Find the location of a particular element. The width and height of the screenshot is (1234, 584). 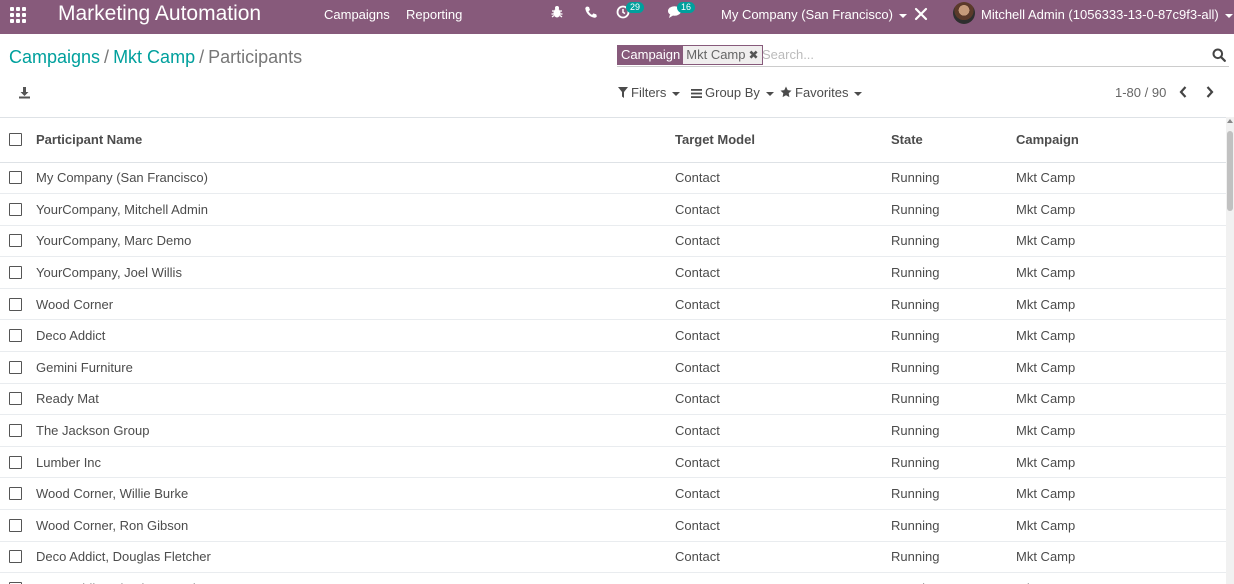

cell-participant-name: My Company (San Francisco) is located at coordinates (355, 178).